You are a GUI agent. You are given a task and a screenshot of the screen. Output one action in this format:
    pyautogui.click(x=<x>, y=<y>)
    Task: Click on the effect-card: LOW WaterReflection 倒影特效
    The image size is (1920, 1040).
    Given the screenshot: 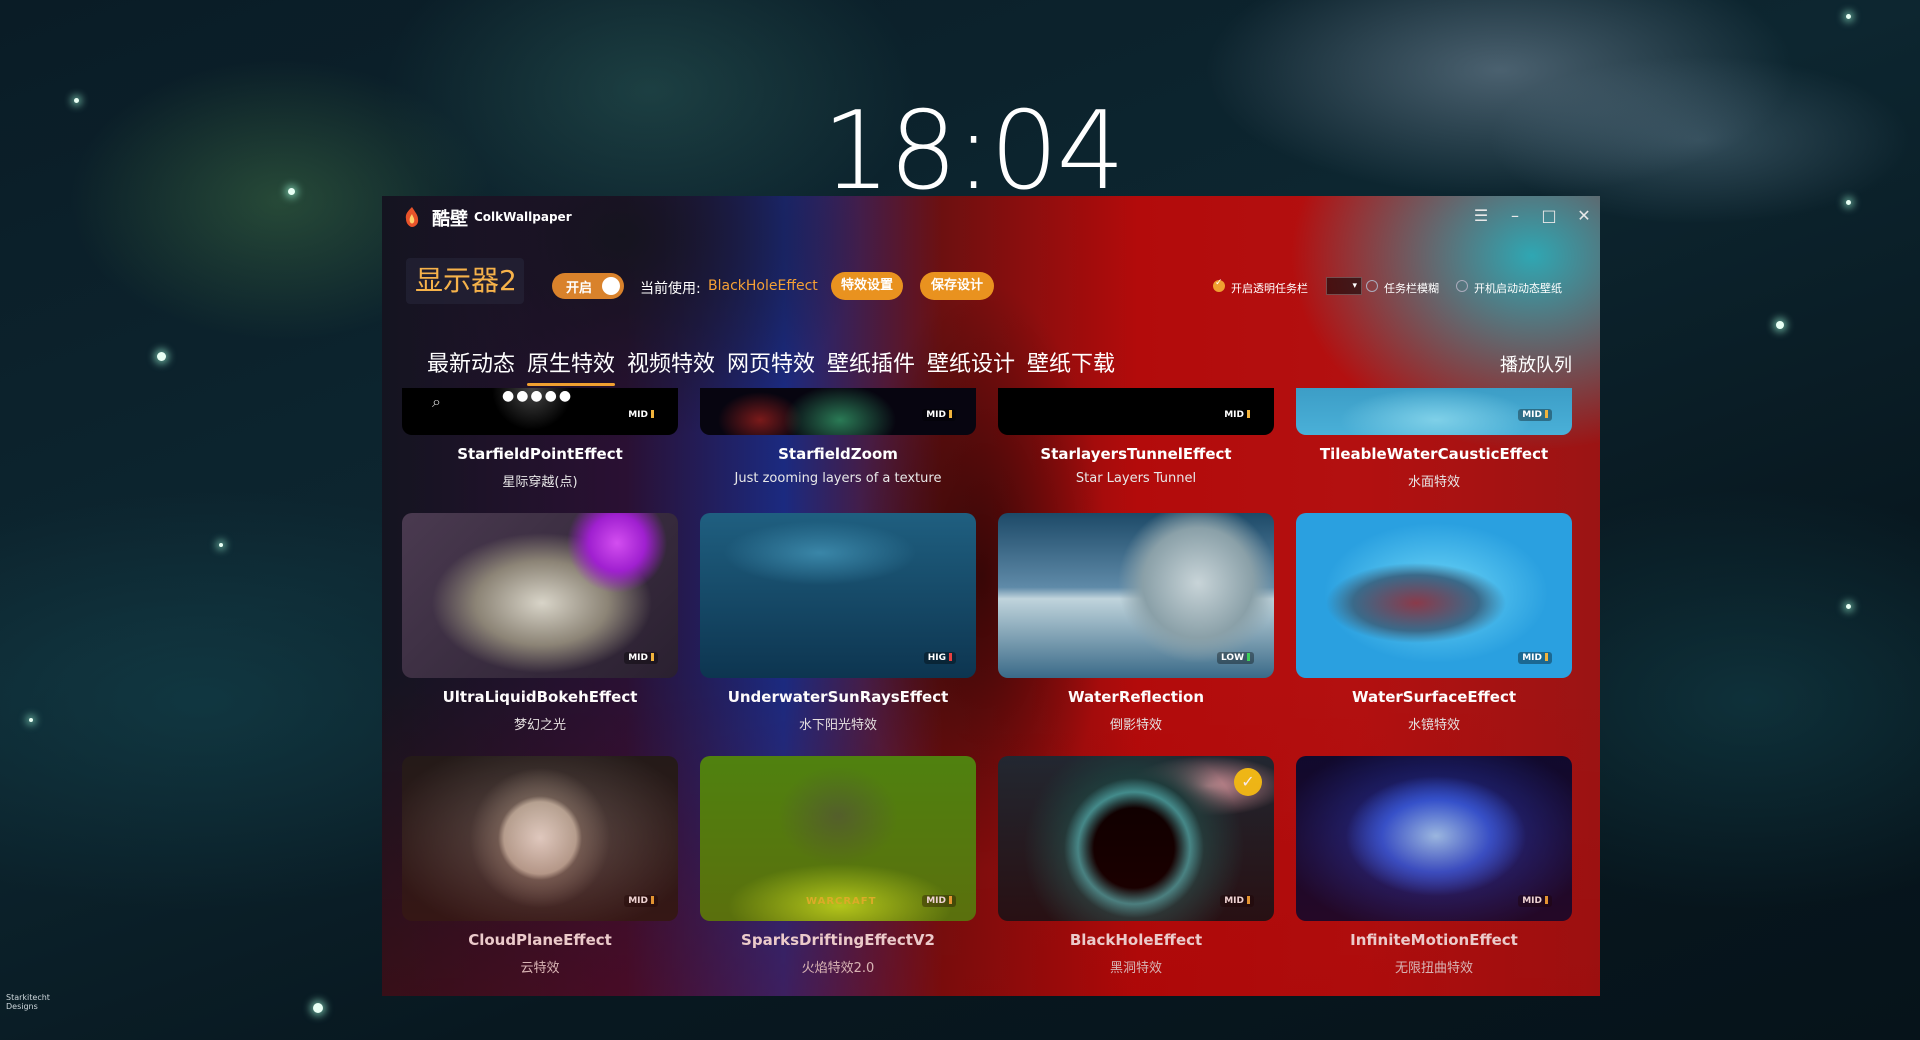 What is the action you would take?
    pyautogui.click(x=1136, y=633)
    